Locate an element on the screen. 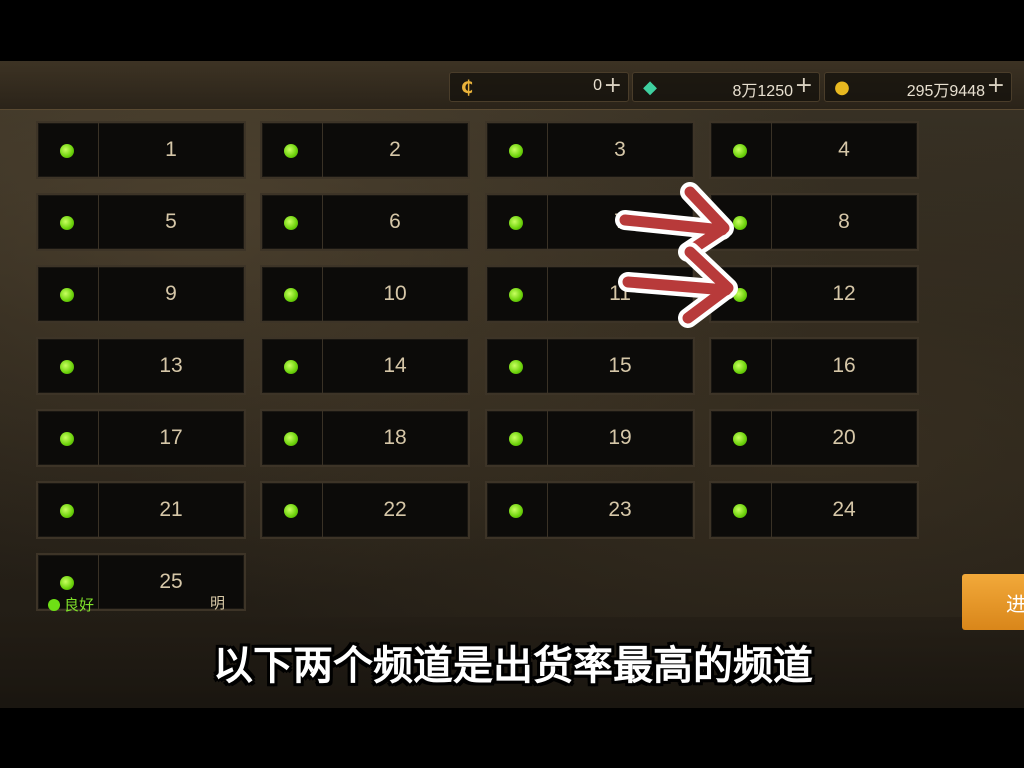  channel-number: 9 is located at coordinates (171, 293).